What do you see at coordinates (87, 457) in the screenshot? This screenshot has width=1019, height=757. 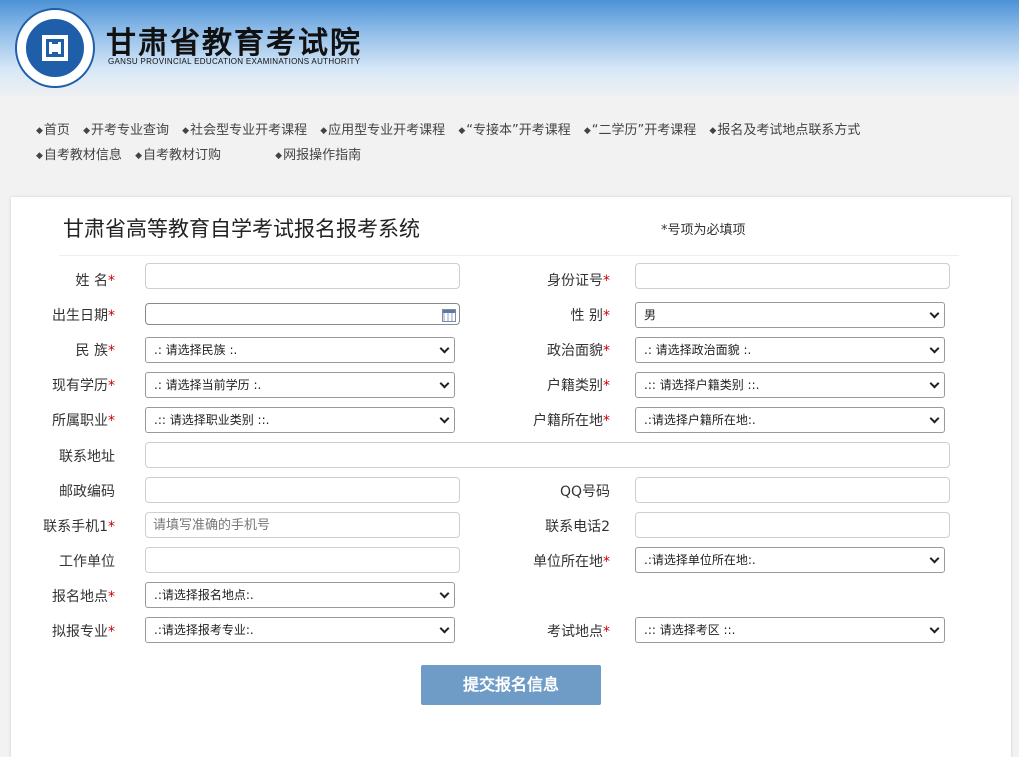 I see `address-label: 联系地址` at bounding box center [87, 457].